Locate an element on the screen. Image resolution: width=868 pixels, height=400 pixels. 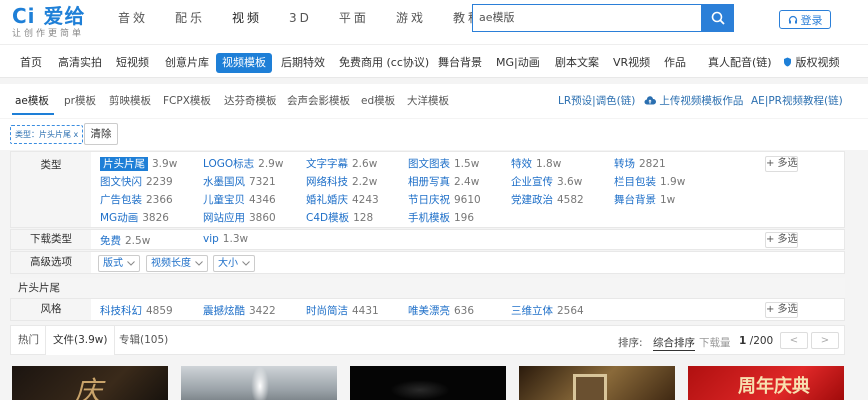
type-option: 图文快闪 2239 is located at coordinates (136, 181).